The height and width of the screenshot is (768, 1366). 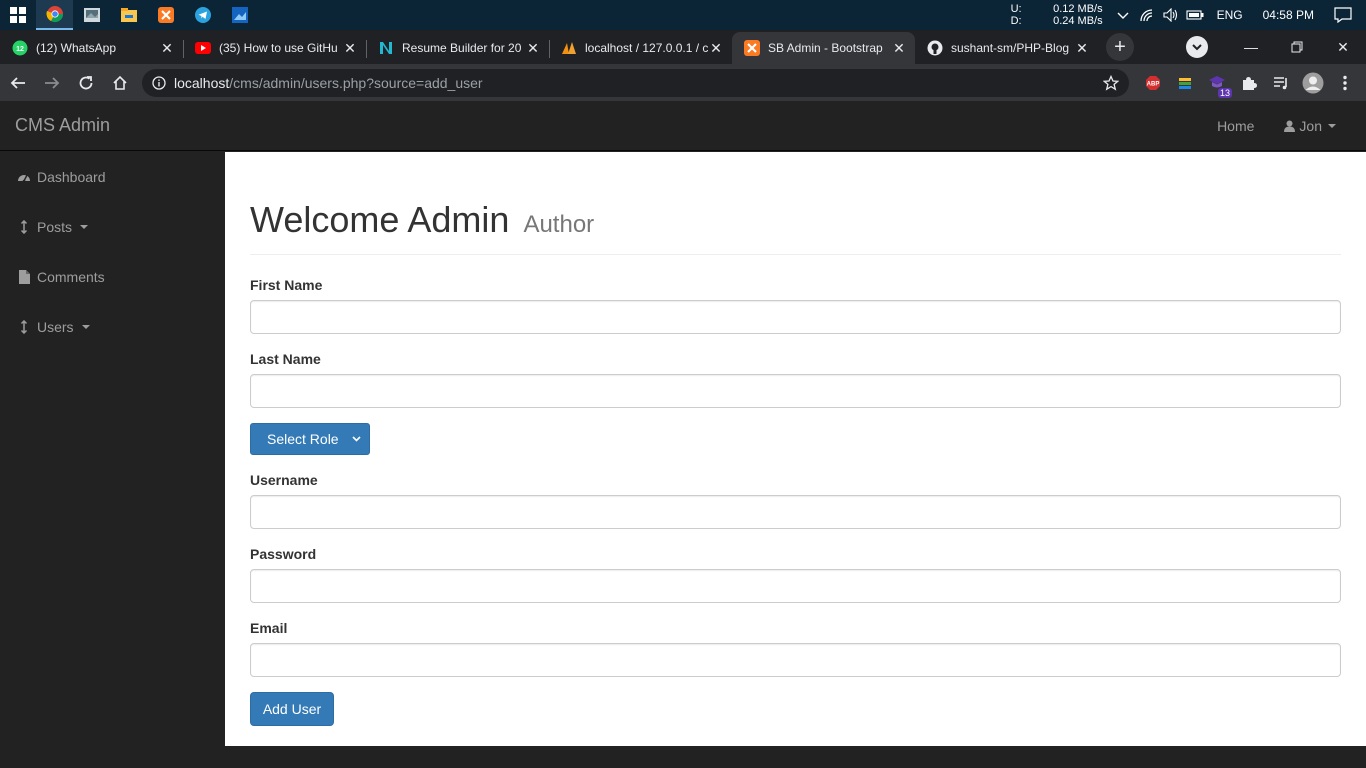 I want to click on new-tab-button: +, so click(x=1120, y=47).